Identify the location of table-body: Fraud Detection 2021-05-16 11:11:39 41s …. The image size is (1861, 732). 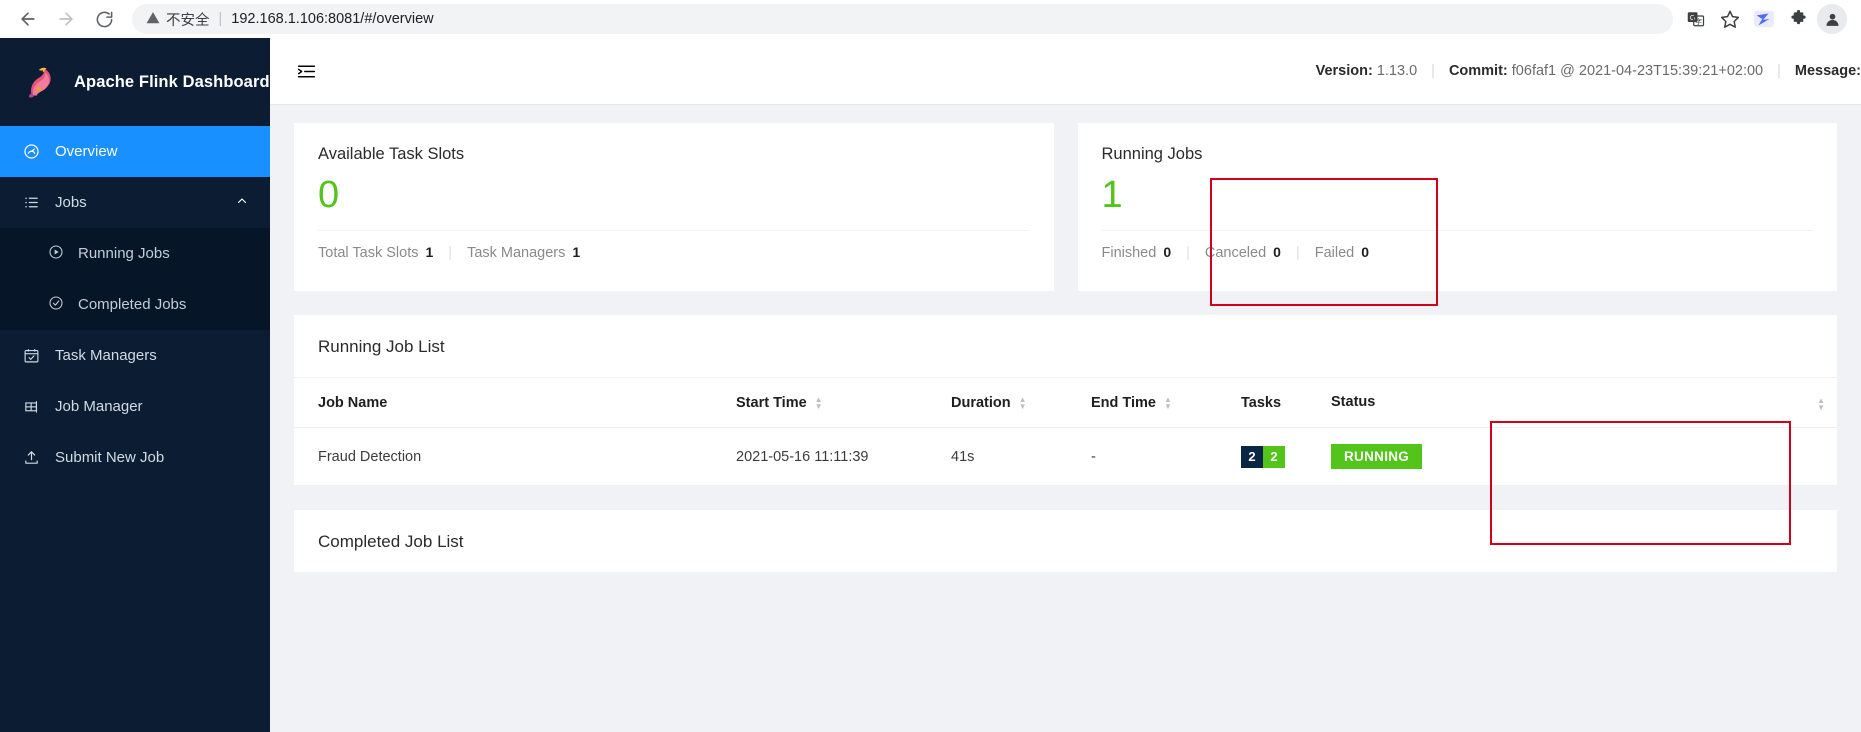
(1065, 456).